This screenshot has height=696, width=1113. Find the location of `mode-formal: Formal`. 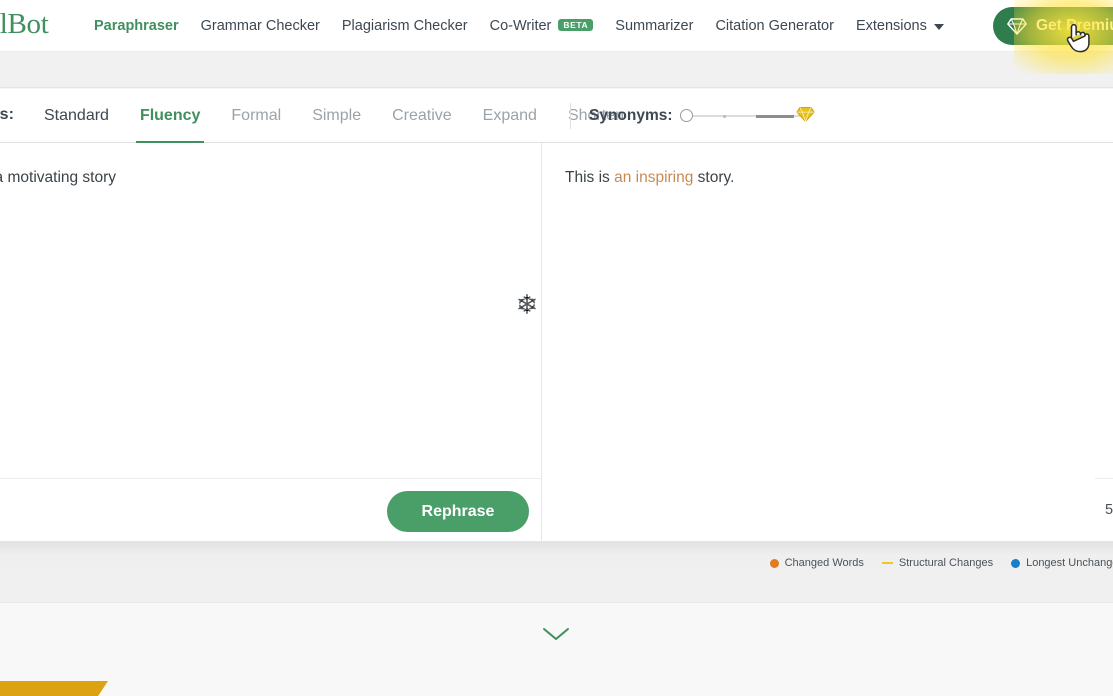

mode-formal: Formal is located at coordinates (256, 116).